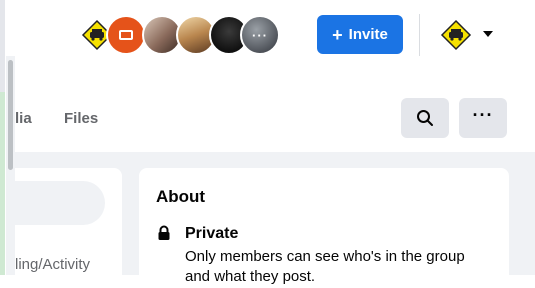 The width and height of the screenshot is (535, 288). What do you see at coordinates (488, 34) in the screenshot?
I see `caret-down-icon` at bounding box center [488, 34].